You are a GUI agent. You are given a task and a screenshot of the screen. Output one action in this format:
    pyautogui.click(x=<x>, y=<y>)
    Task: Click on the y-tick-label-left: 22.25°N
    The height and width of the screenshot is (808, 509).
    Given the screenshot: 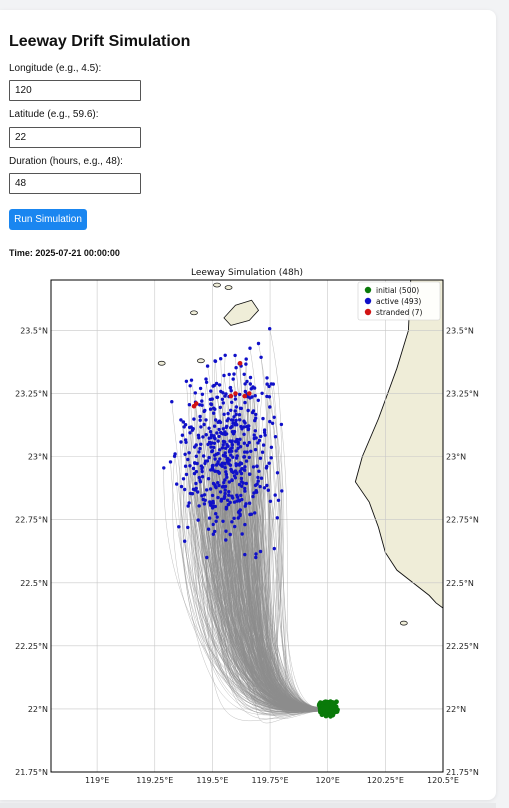 What is the action you would take?
    pyautogui.click(x=31, y=646)
    